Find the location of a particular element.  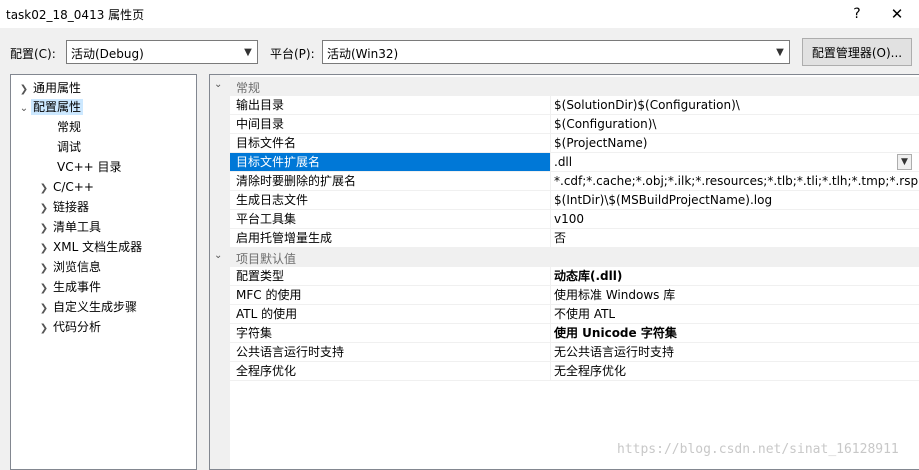

property-row: 目标文件名 $(ProjectName) is located at coordinates (574, 143).